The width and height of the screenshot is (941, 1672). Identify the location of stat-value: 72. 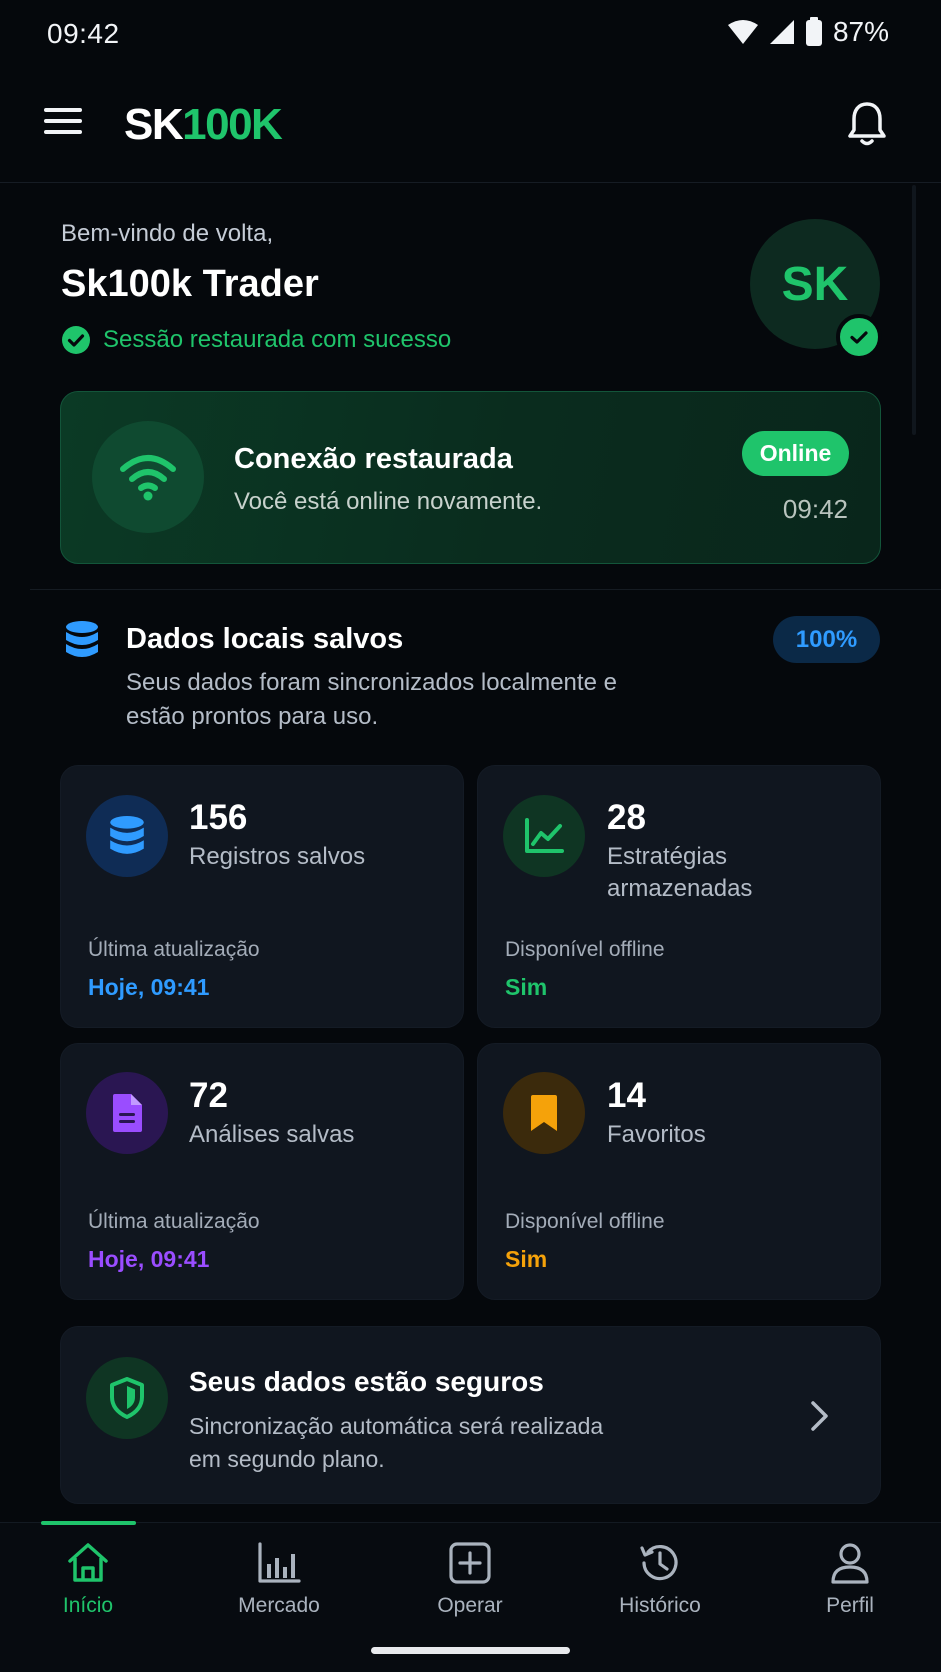
(208, 1095).